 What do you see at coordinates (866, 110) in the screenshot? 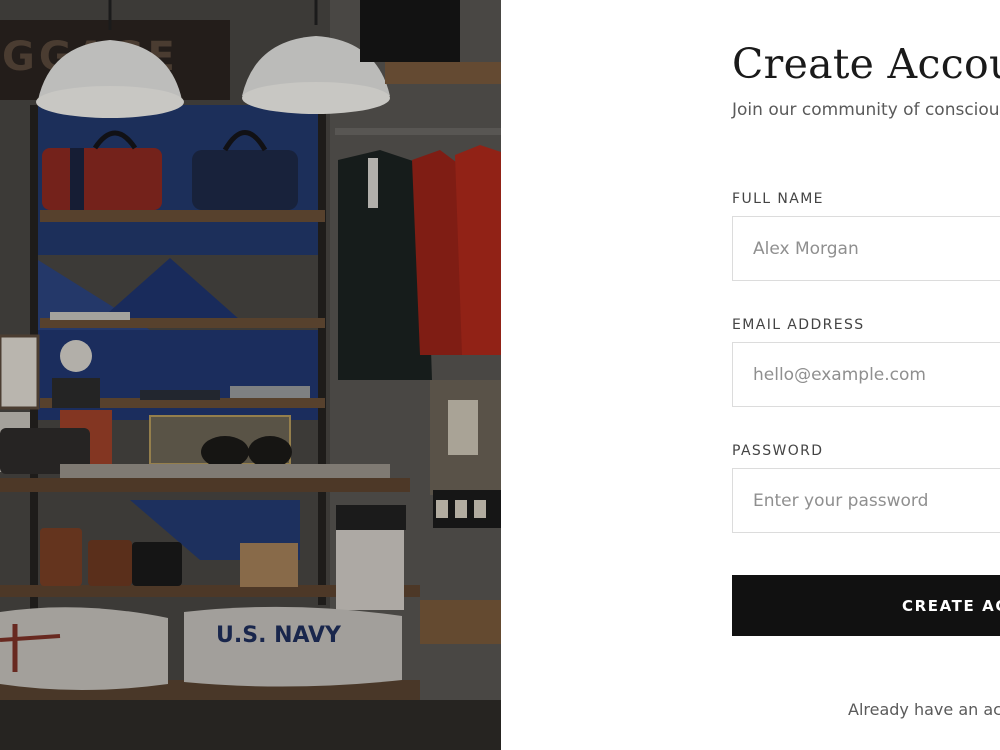
I see `page-subtitle: Join our community of conscious` at bounding box center [866, 110].